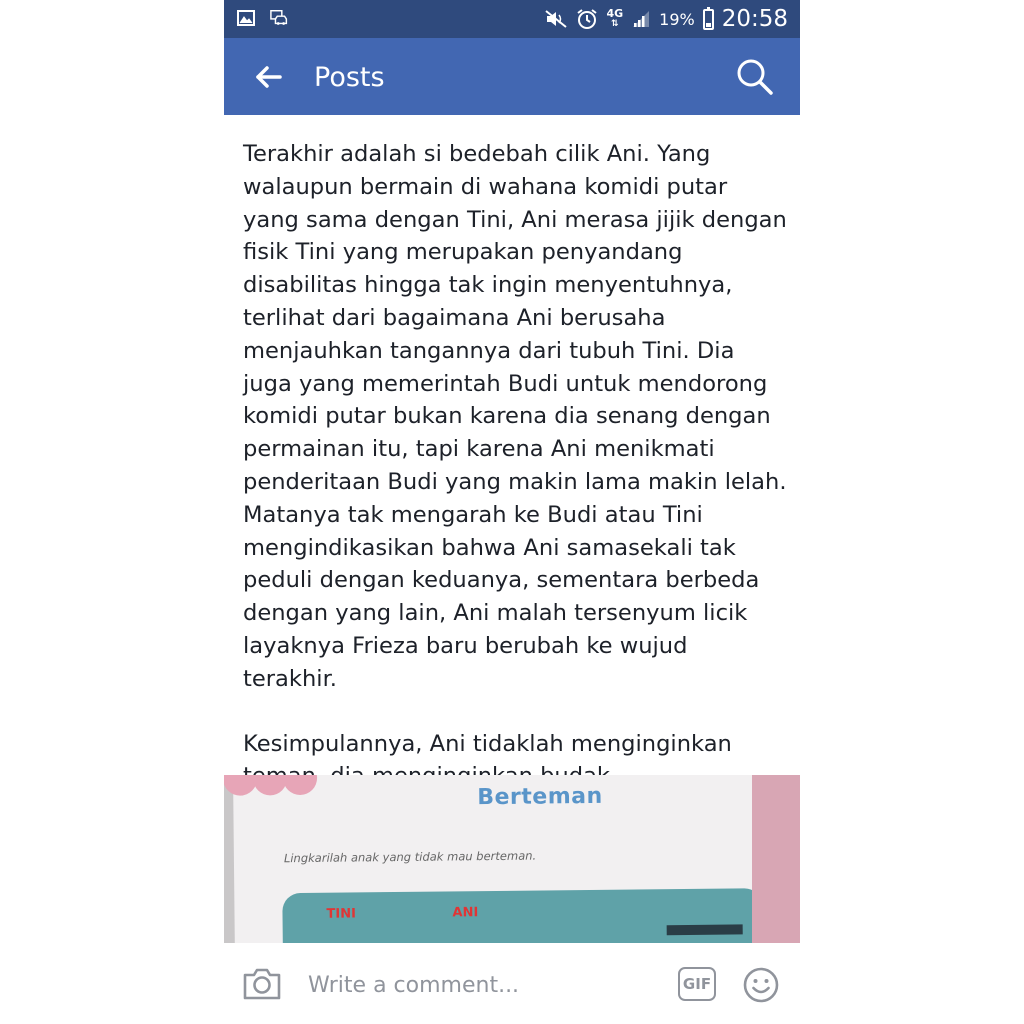 This screenshot has height=1024, width=1024. What do you see at coordinates (761, 985) in the screenshot?
I see `emoji-icon` at bounding box center [761, 985].